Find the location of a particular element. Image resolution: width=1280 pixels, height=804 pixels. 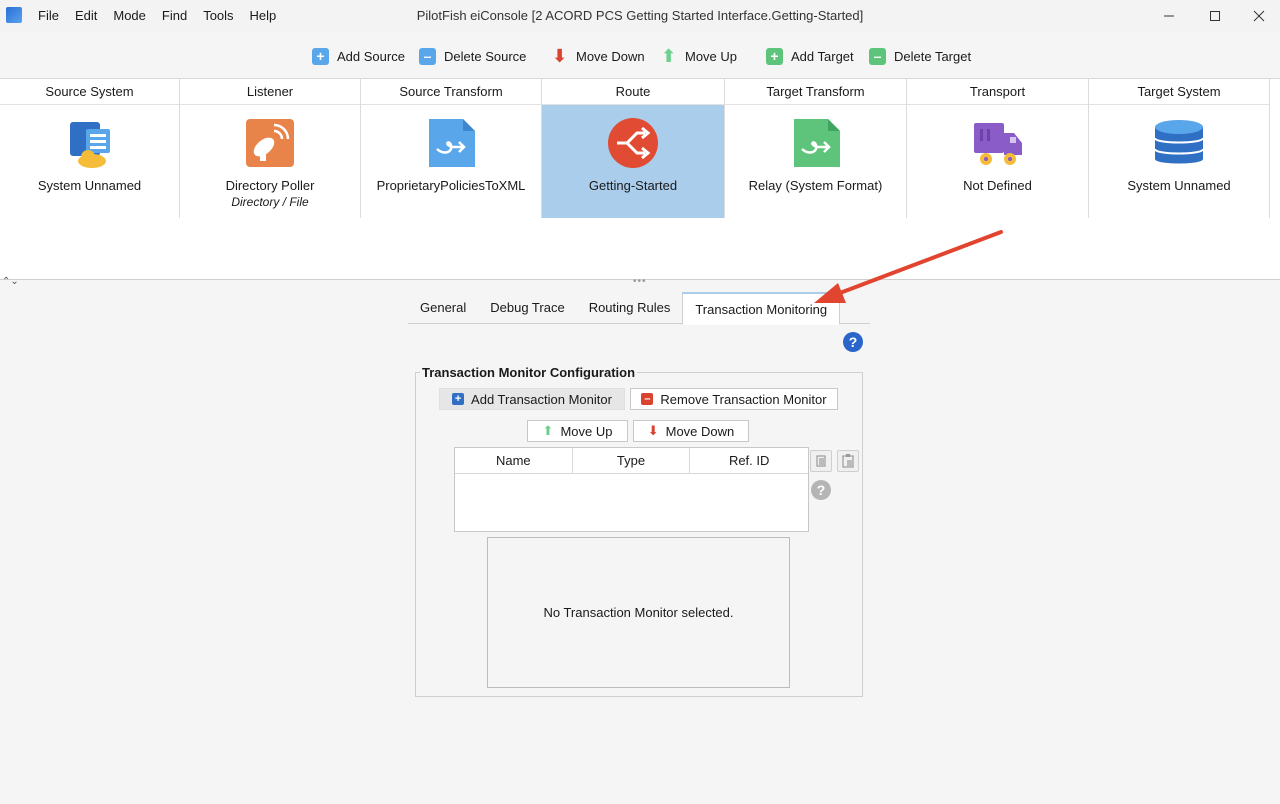

monitor-move-up-button: ⬆ Move Up is located at coordinates (577, 431).